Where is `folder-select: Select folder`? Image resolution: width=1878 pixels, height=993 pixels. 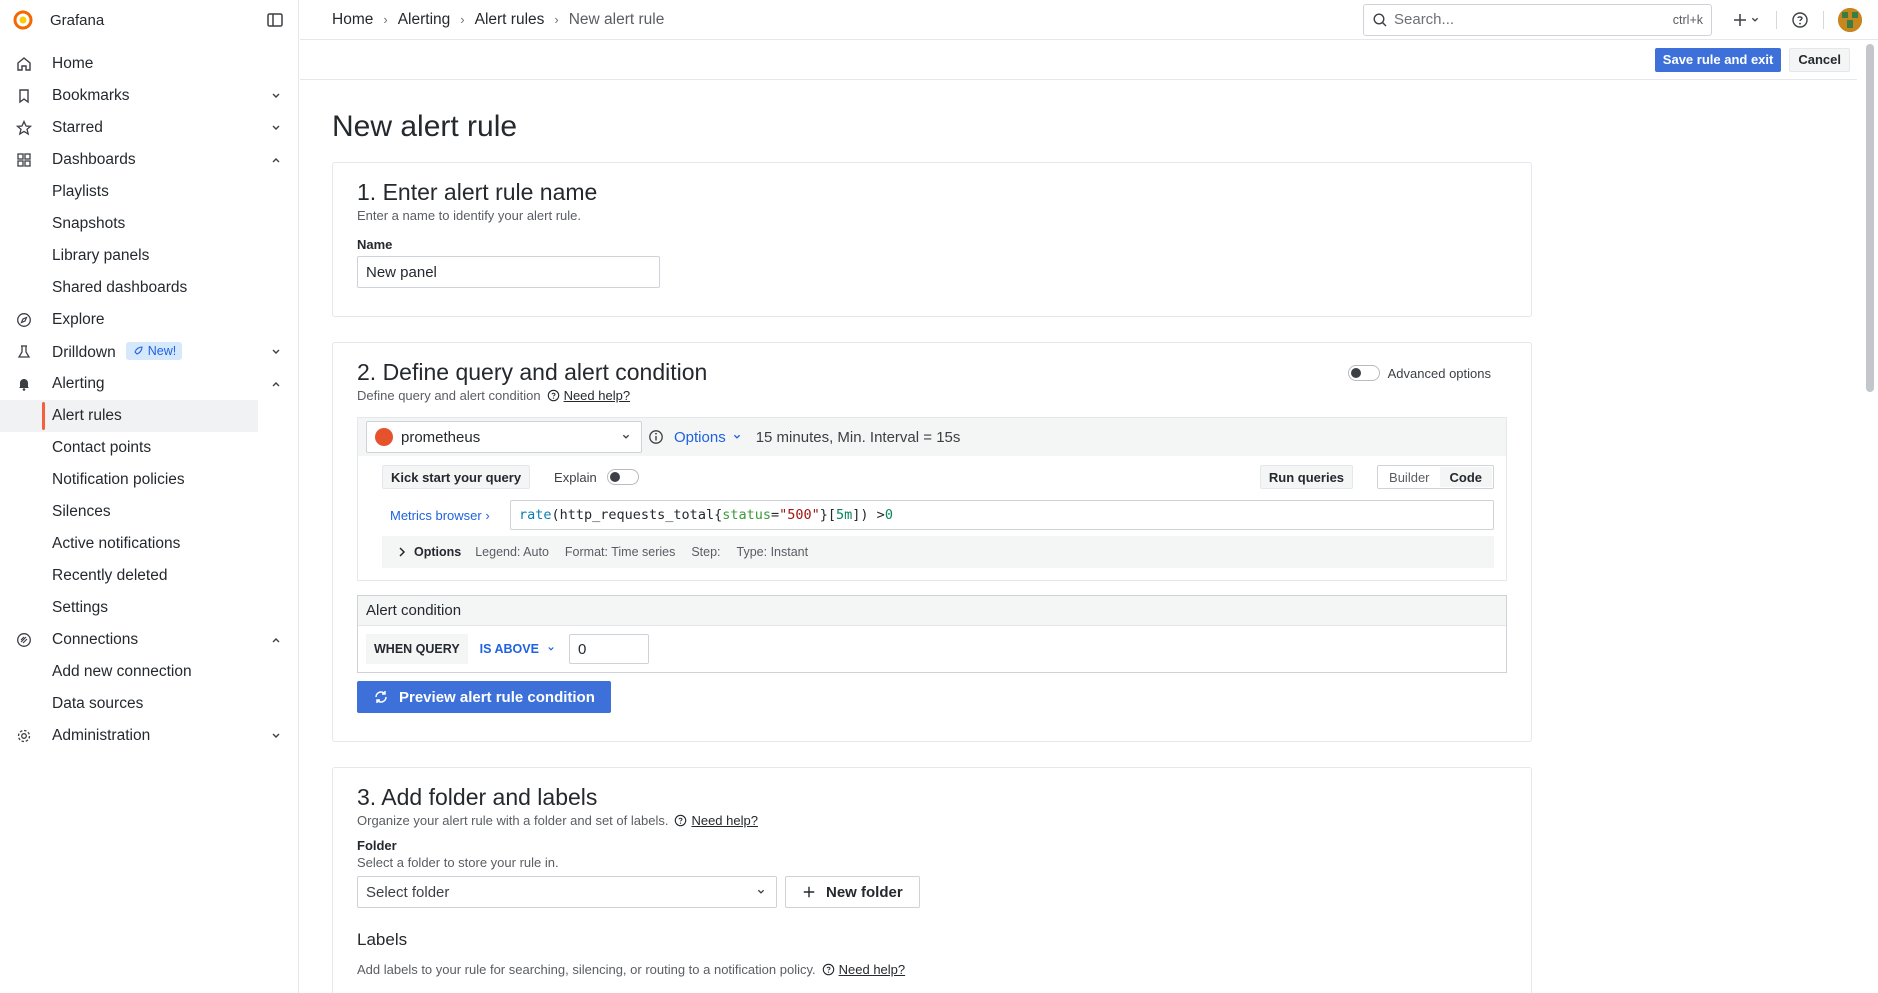
folder-select: Select folder is located at coordinates (567, 892).